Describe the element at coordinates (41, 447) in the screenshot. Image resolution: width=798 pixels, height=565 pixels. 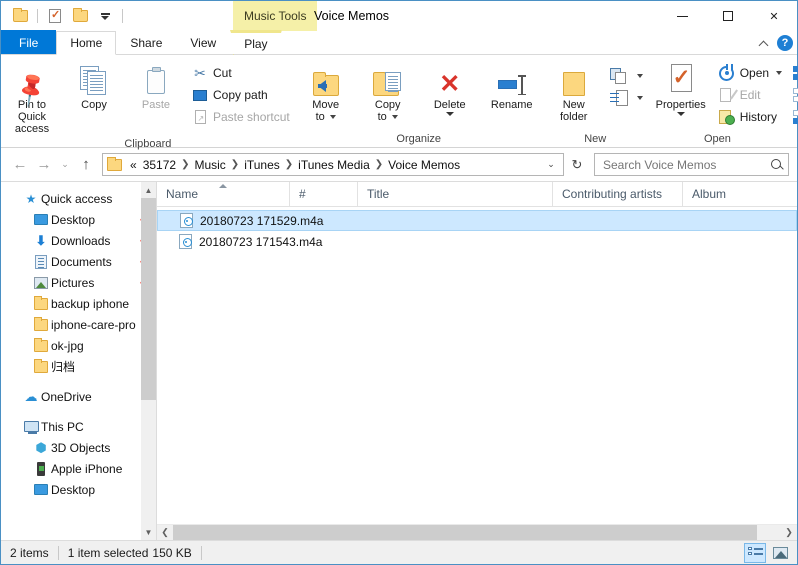
I see `3d-objects-icon: ⬢` at that location.